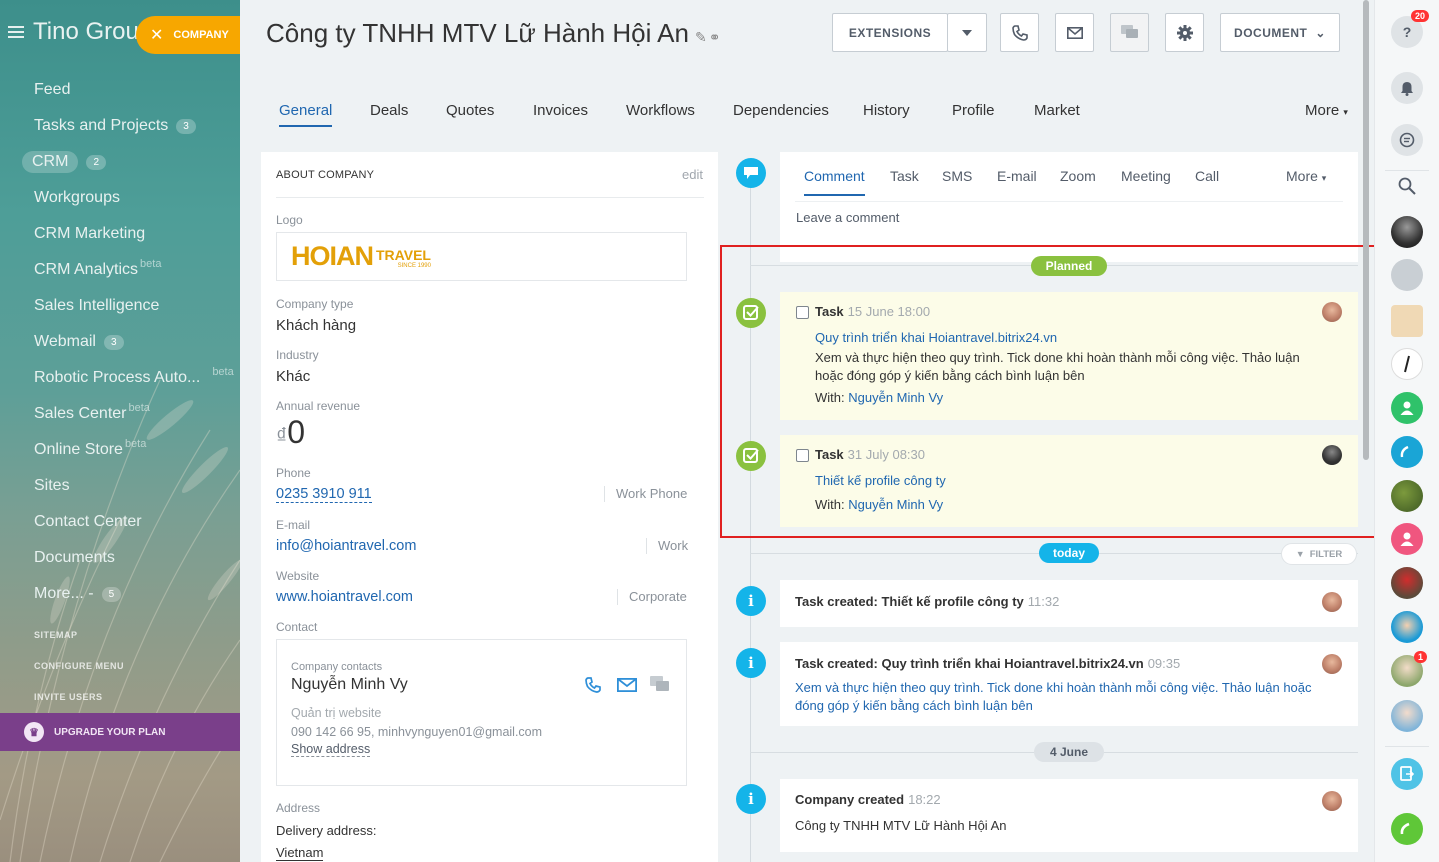 This screenshot has height=862, width=1439. Describe the element at coordinates (86, 32) in the screenshot. I see `portal-title: Tino Grou` at that location.